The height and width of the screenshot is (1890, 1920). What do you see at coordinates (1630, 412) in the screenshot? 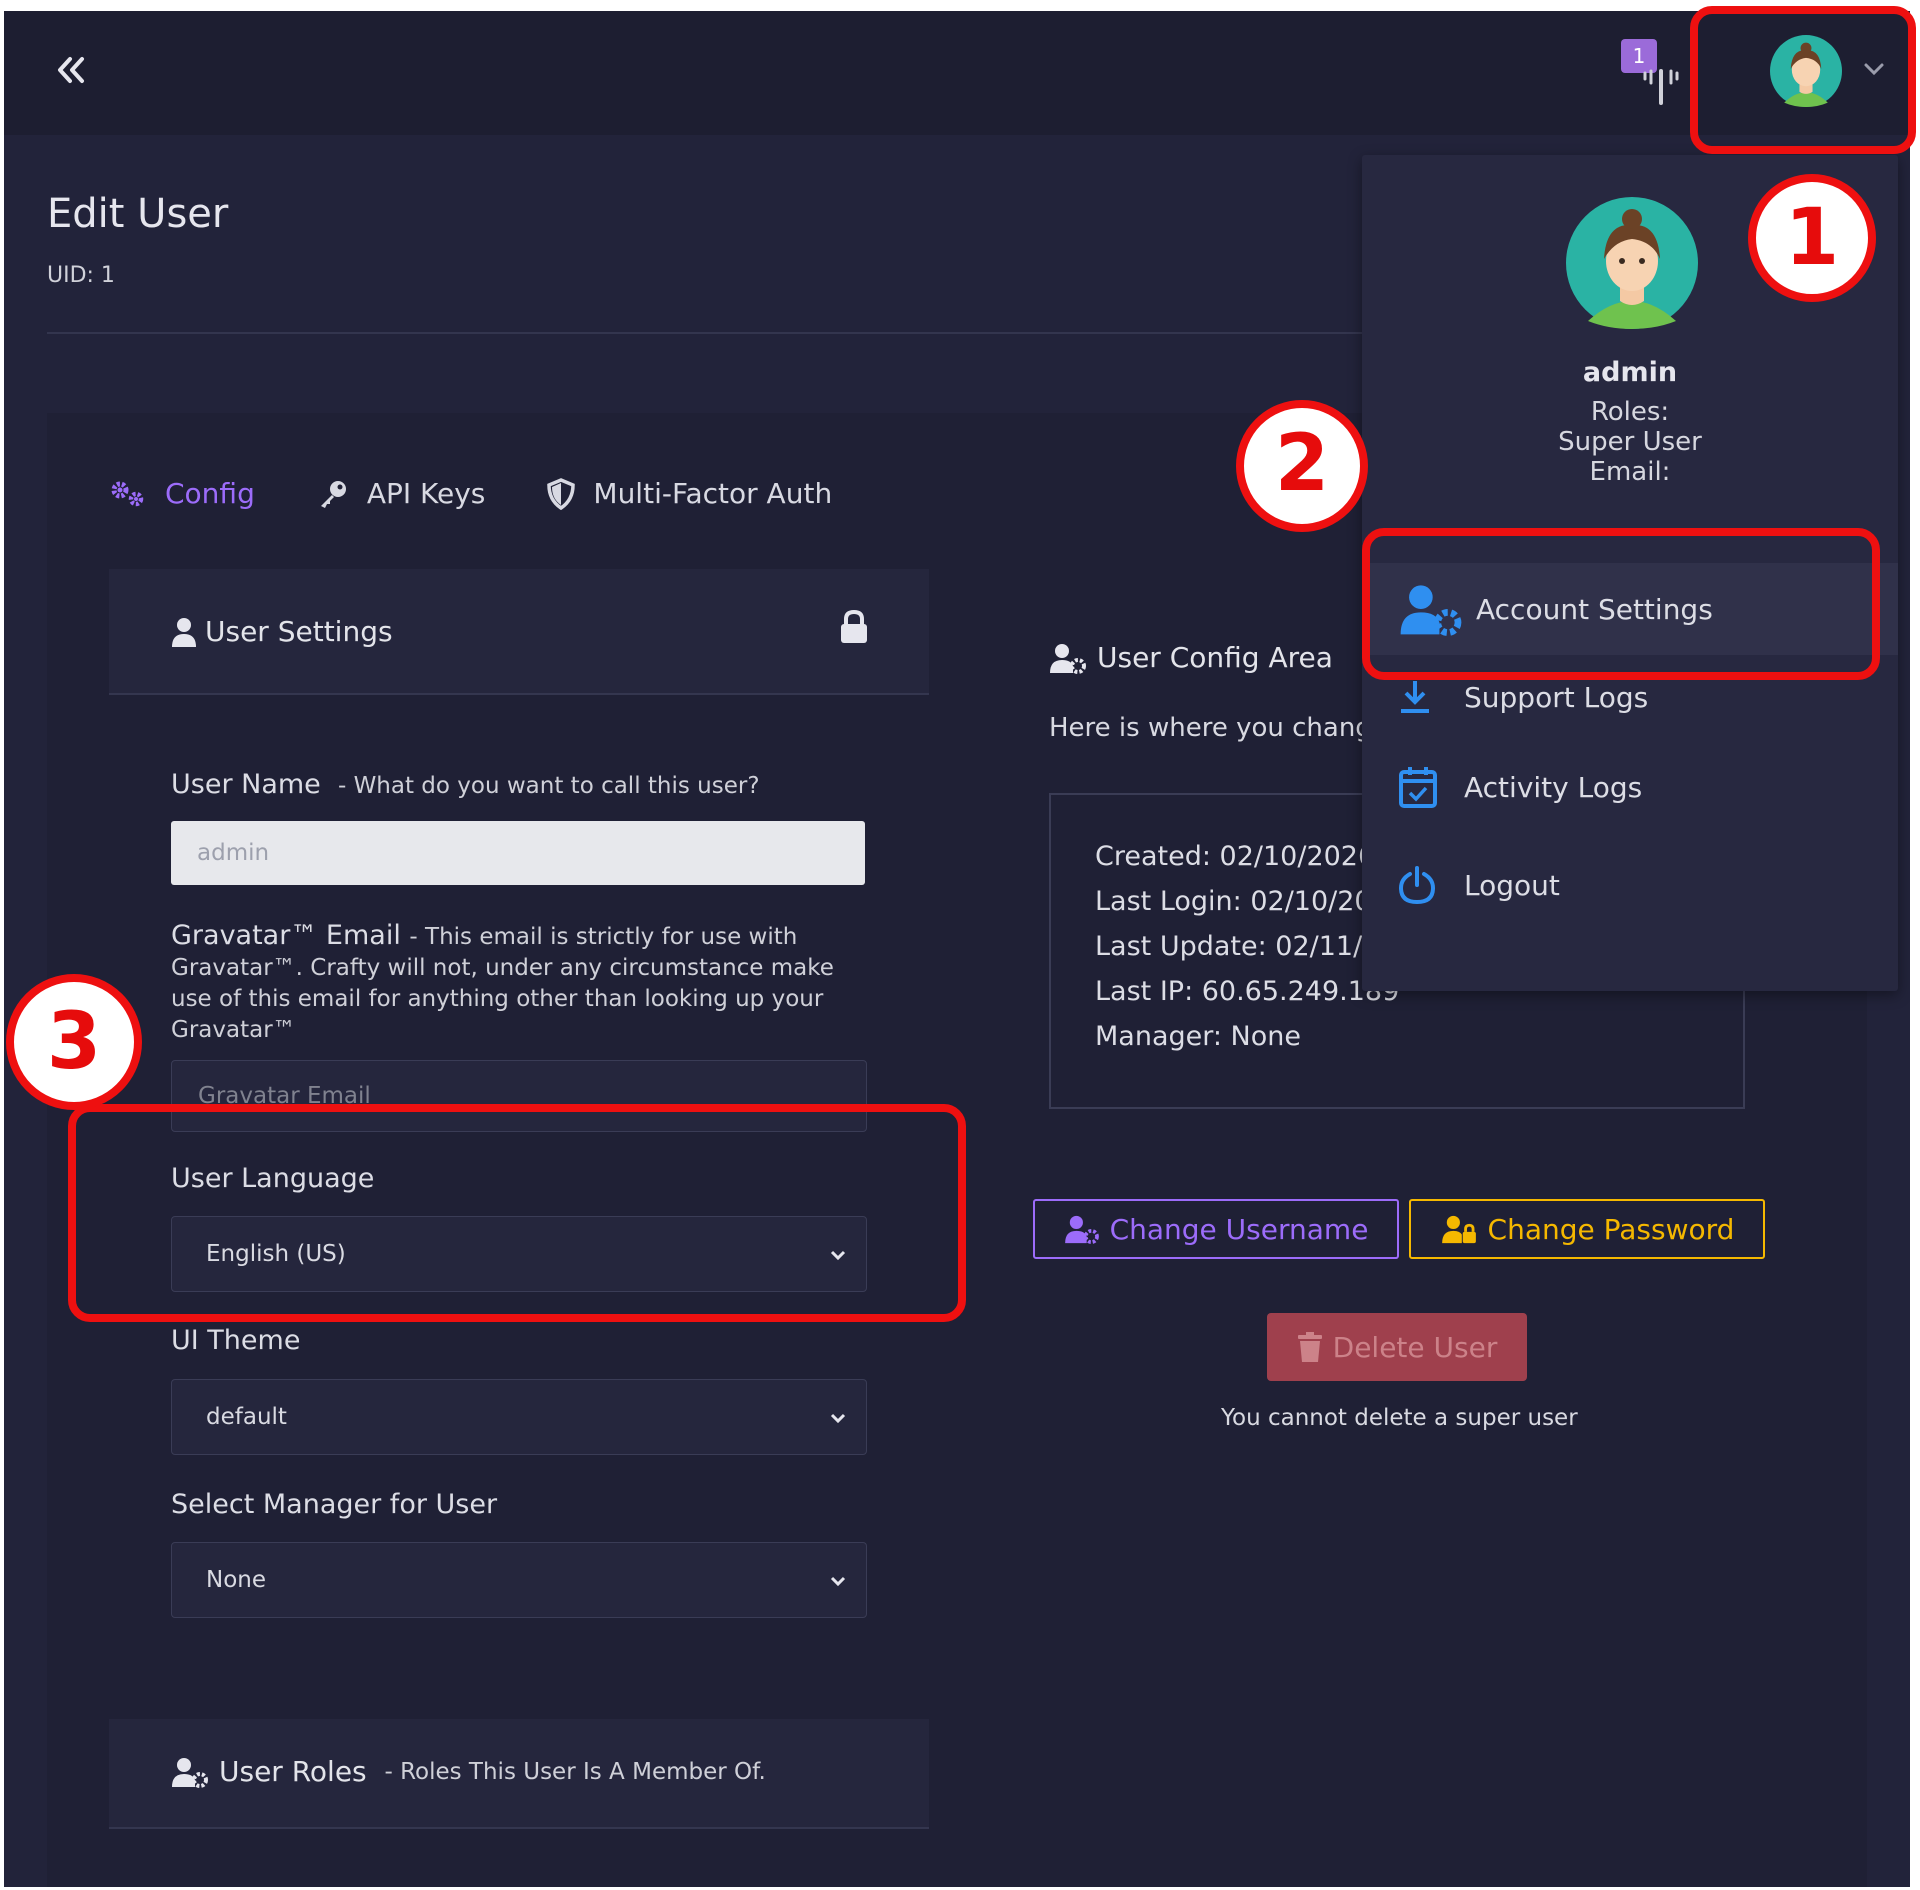
I see `dropdown-roles-label: Roles:` at bounding box center [1630, 412].